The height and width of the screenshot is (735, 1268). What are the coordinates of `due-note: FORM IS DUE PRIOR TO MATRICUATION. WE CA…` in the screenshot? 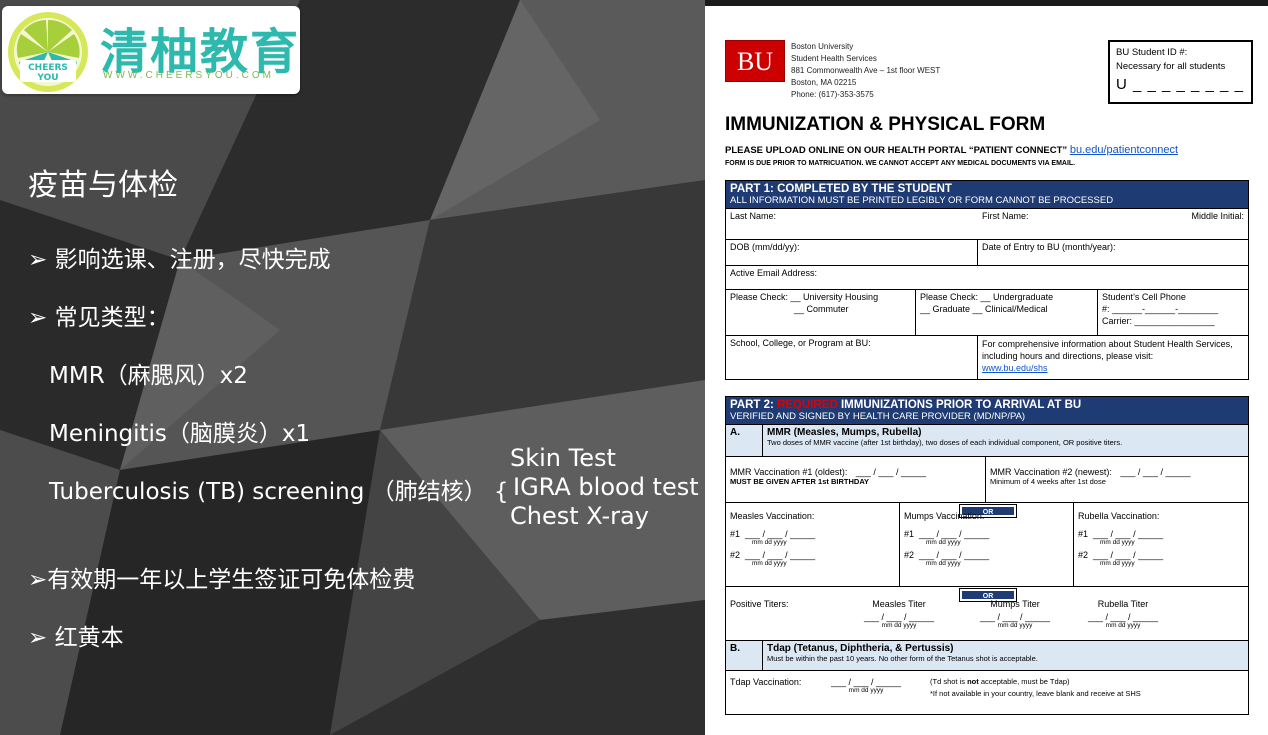 It's located at (900, 163).